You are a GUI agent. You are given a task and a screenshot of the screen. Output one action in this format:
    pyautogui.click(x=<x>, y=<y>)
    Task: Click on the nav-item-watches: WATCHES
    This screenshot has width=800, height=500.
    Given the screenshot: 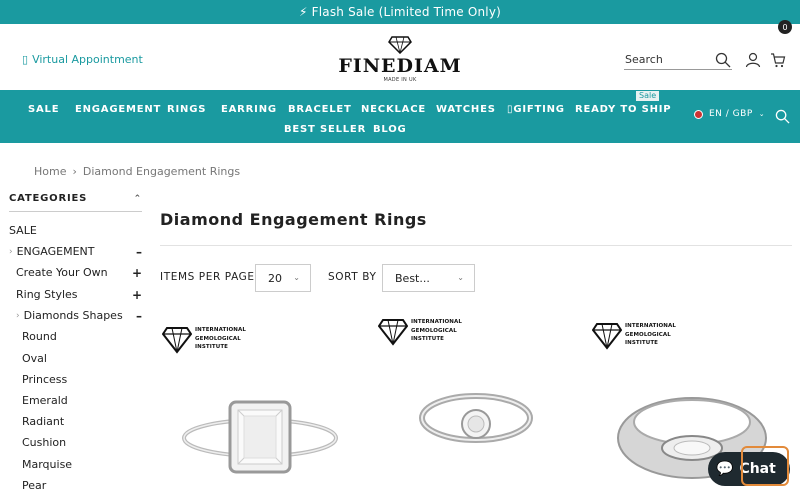 What is the action you would take?
    pyautogui.click(x=466, y=109)
    